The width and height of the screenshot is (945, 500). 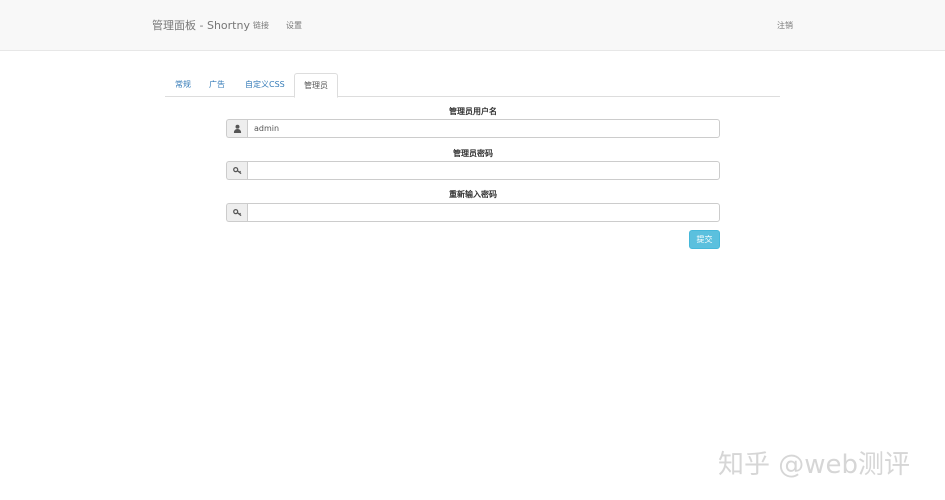 What do you see at coordinates (217, 85) in the screenshot?
I see `tab-ads: 广告` at bounding box center [217, 85].